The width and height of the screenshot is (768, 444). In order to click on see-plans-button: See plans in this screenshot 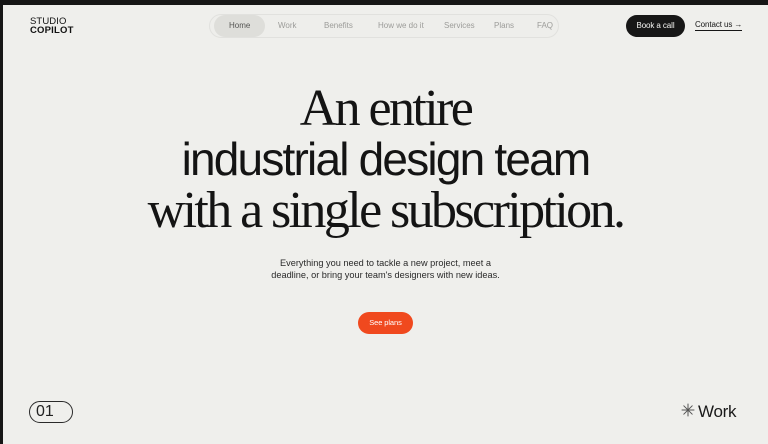, I will do `click(385, 323)`.